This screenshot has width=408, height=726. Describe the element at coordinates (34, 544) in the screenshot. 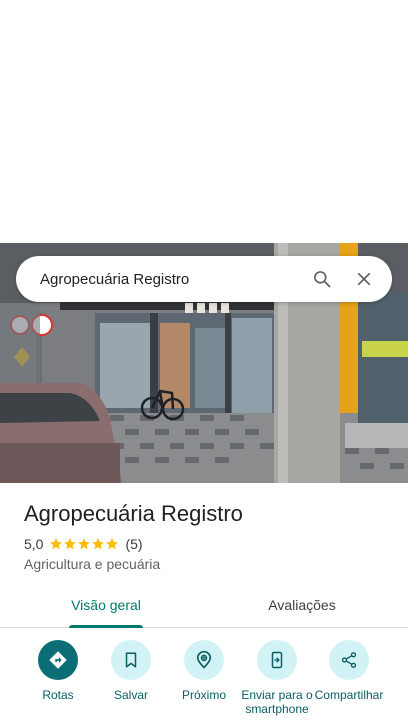

I see `rating-value: 5,0` at that location.